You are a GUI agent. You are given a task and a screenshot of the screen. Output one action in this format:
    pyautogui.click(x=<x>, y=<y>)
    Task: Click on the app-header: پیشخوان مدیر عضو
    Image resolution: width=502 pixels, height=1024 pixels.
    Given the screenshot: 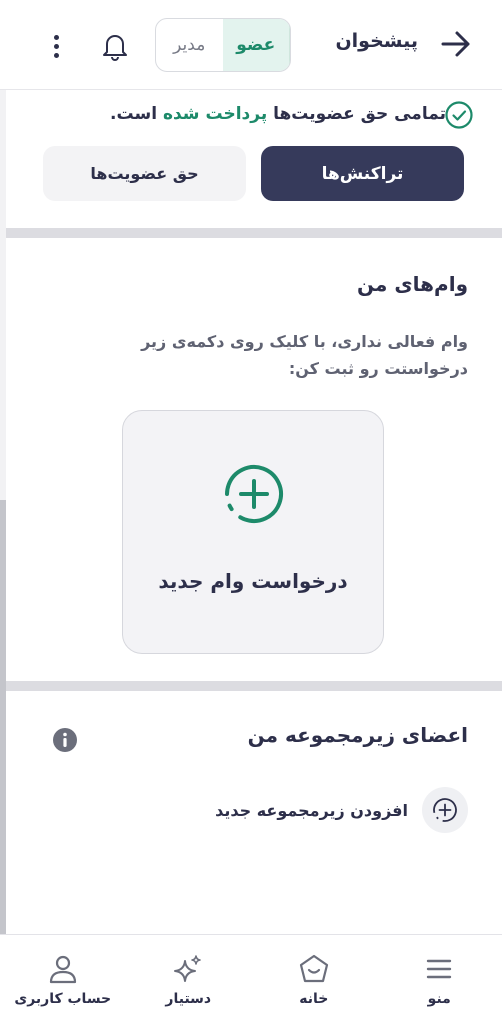 What is the action you would take?
    pyautogui.click(x=251, y=45)
    